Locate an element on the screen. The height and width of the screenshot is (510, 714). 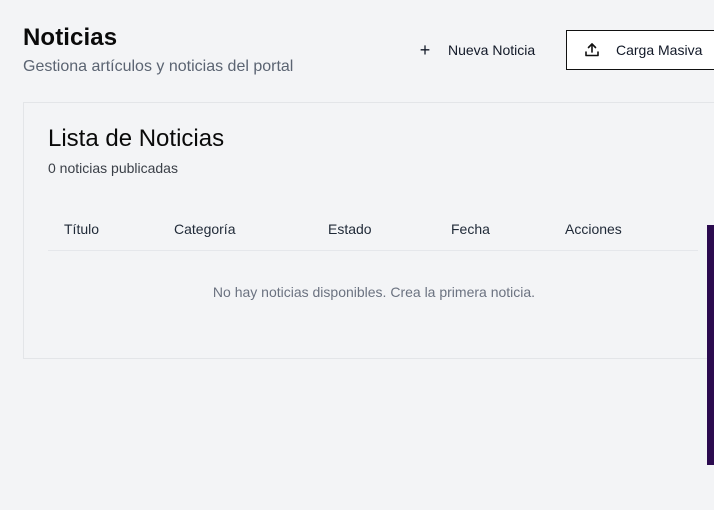
new-article-button: + Nueva Noticia is located at coordinates (480, 50).